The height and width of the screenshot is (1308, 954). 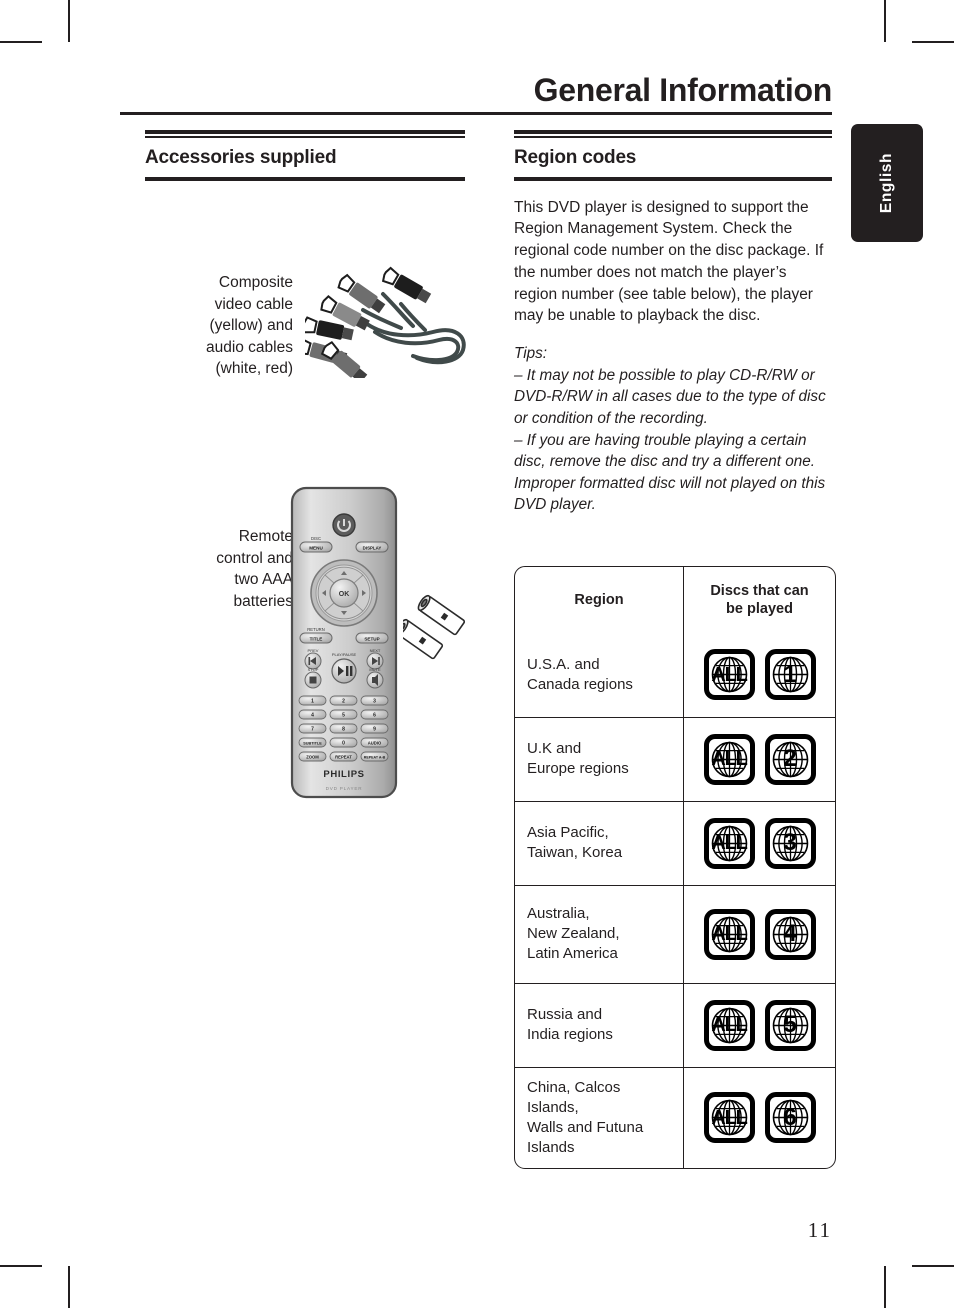 I want to click on remote-control-illustration: DISC MENU DISPLAY OK RETURN TITLE SETUP, so click(x=344, y=642).